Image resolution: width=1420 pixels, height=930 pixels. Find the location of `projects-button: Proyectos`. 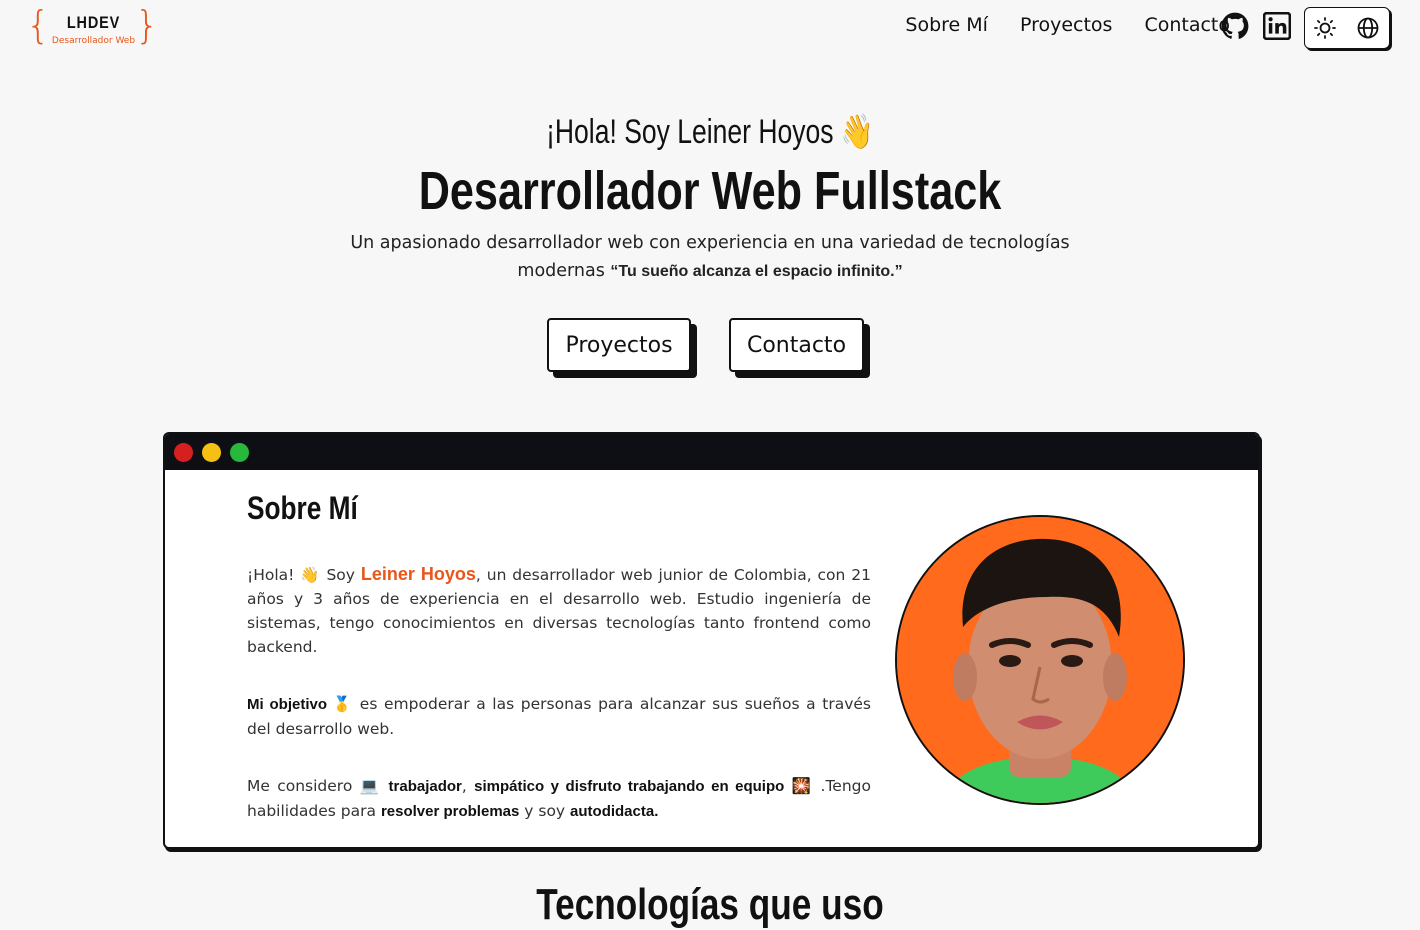

projects-button: Proyectos is located at coordinates (619, 345).